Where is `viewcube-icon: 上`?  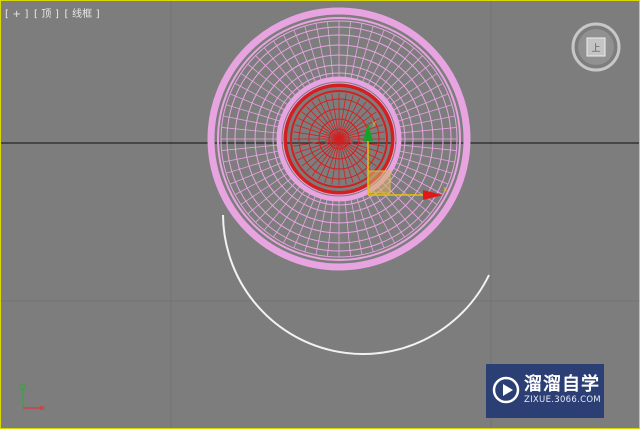 viewcube-icon: 上 is located at coordinates (596, 47).